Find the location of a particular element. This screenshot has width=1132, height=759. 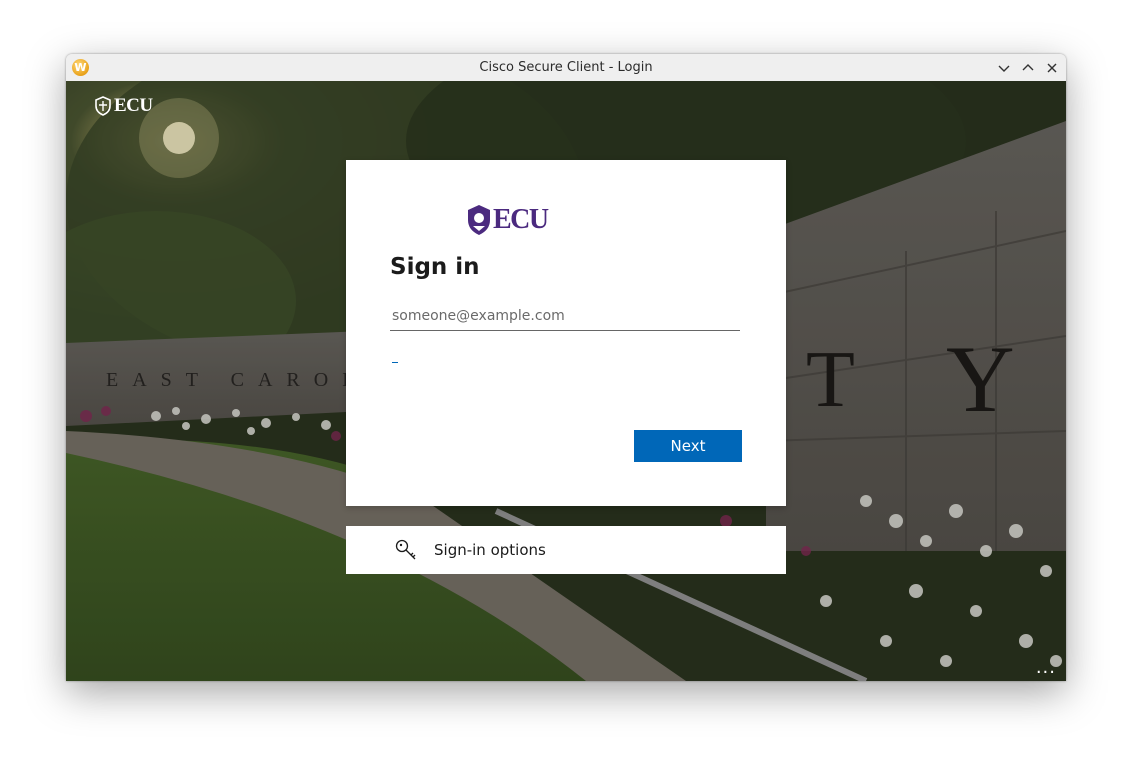

signin-options-label: Sign-in options is located at coordinates (490, 550).